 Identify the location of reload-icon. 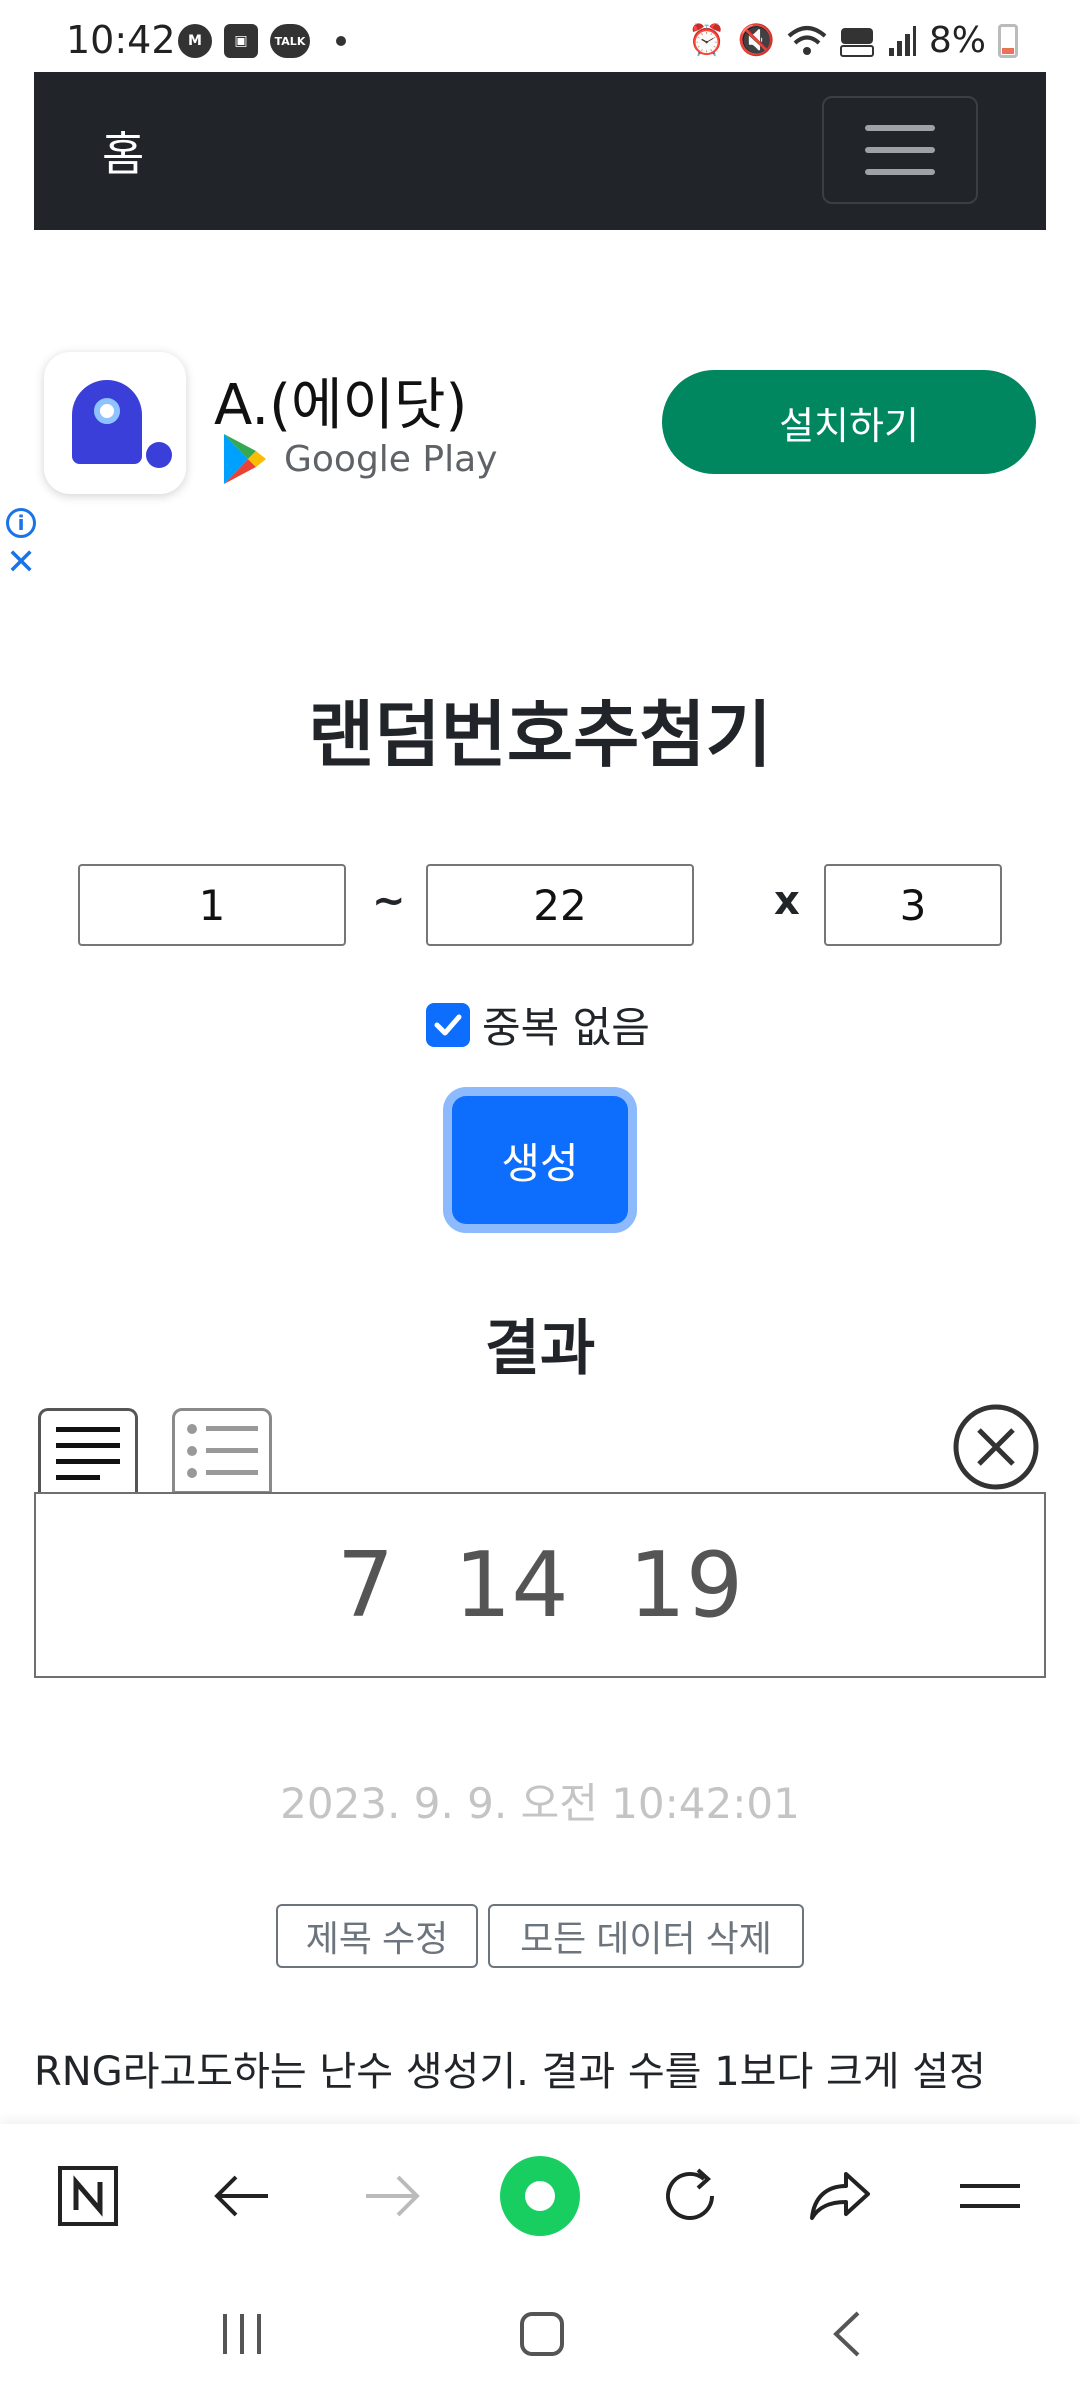
(690, 2196).